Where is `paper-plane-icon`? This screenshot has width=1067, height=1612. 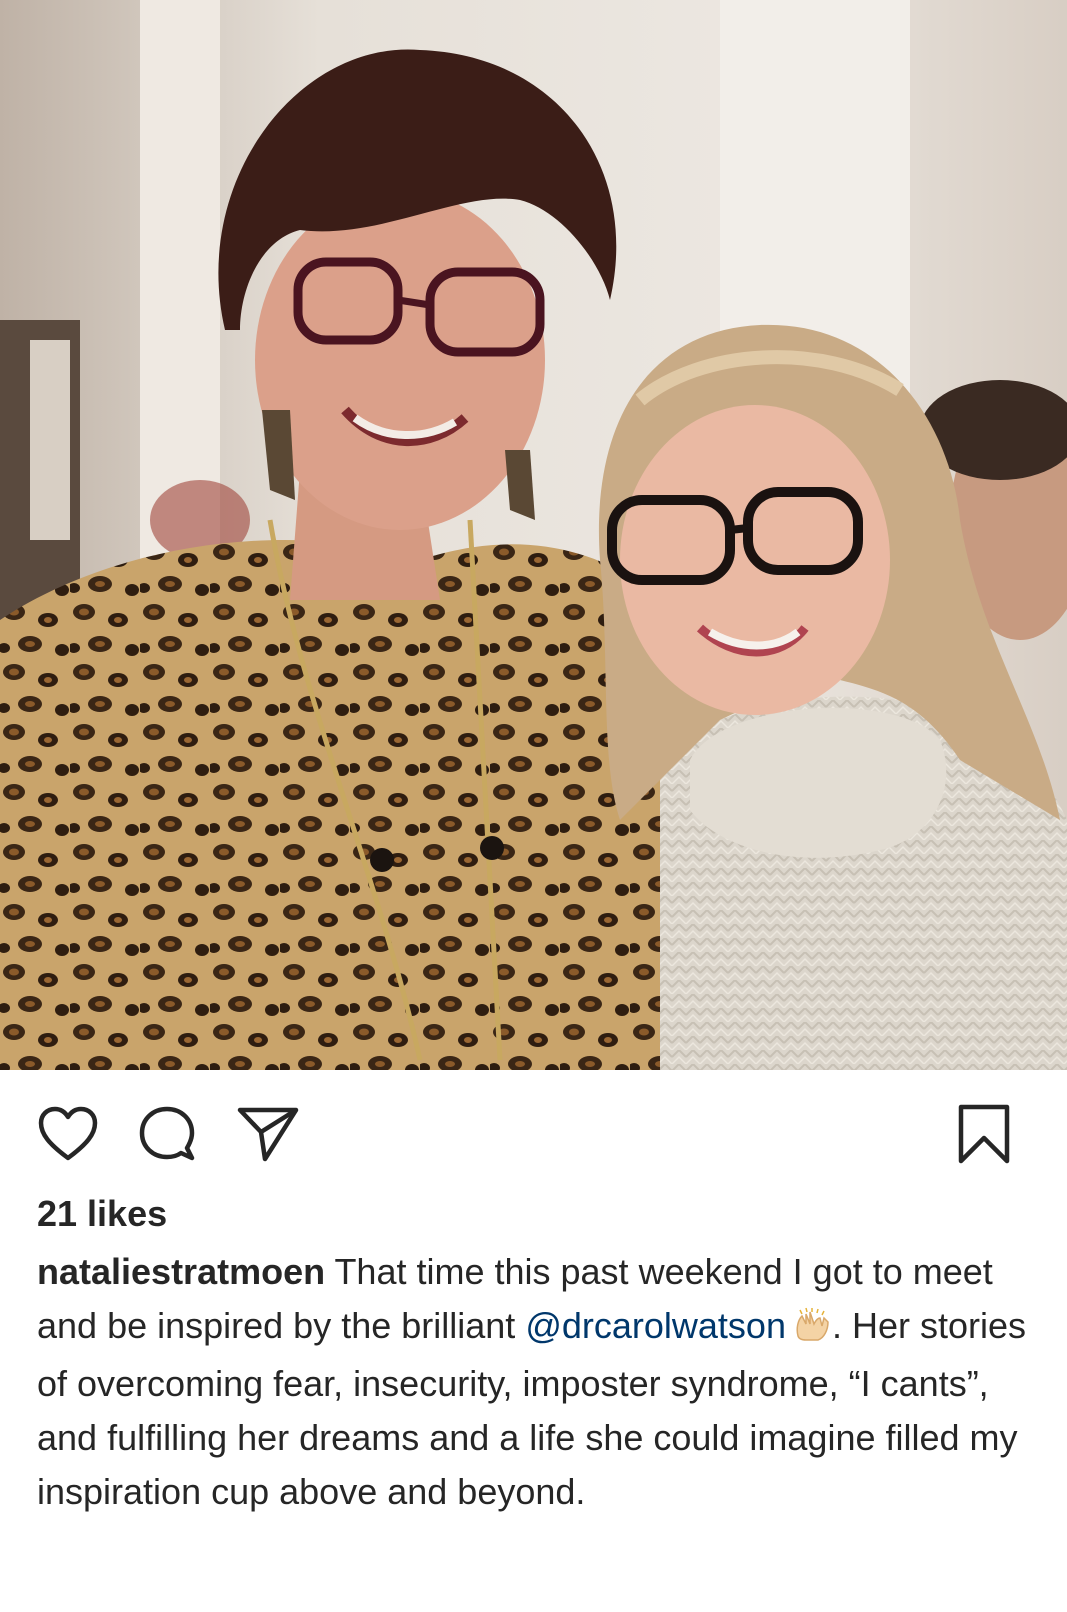
paper-plane-icon is located at coordinates (268, 1134).